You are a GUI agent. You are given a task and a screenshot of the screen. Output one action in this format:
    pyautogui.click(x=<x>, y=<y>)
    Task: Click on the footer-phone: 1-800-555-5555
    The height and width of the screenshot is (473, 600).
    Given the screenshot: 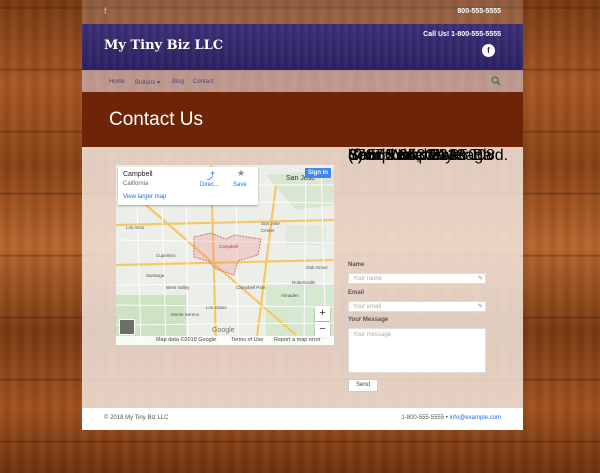 What is the action you would take?
    pyautogui.click(x=422, y=418)
    